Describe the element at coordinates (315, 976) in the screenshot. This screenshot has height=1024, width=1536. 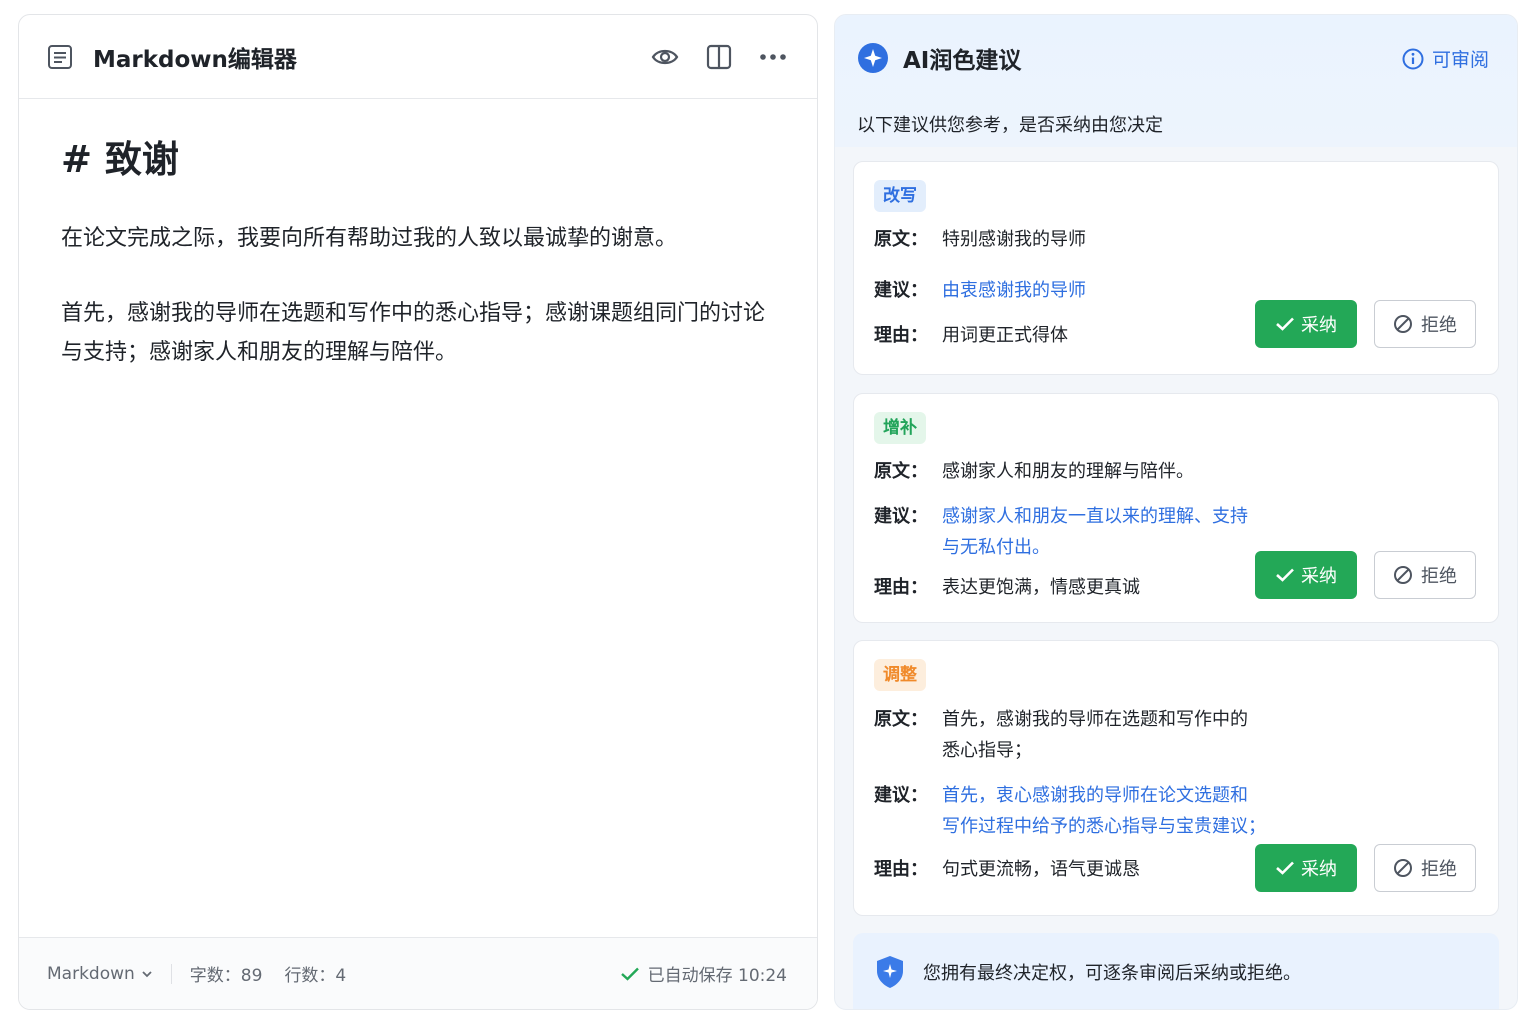
I see `line-count: 行数：4` at that location.